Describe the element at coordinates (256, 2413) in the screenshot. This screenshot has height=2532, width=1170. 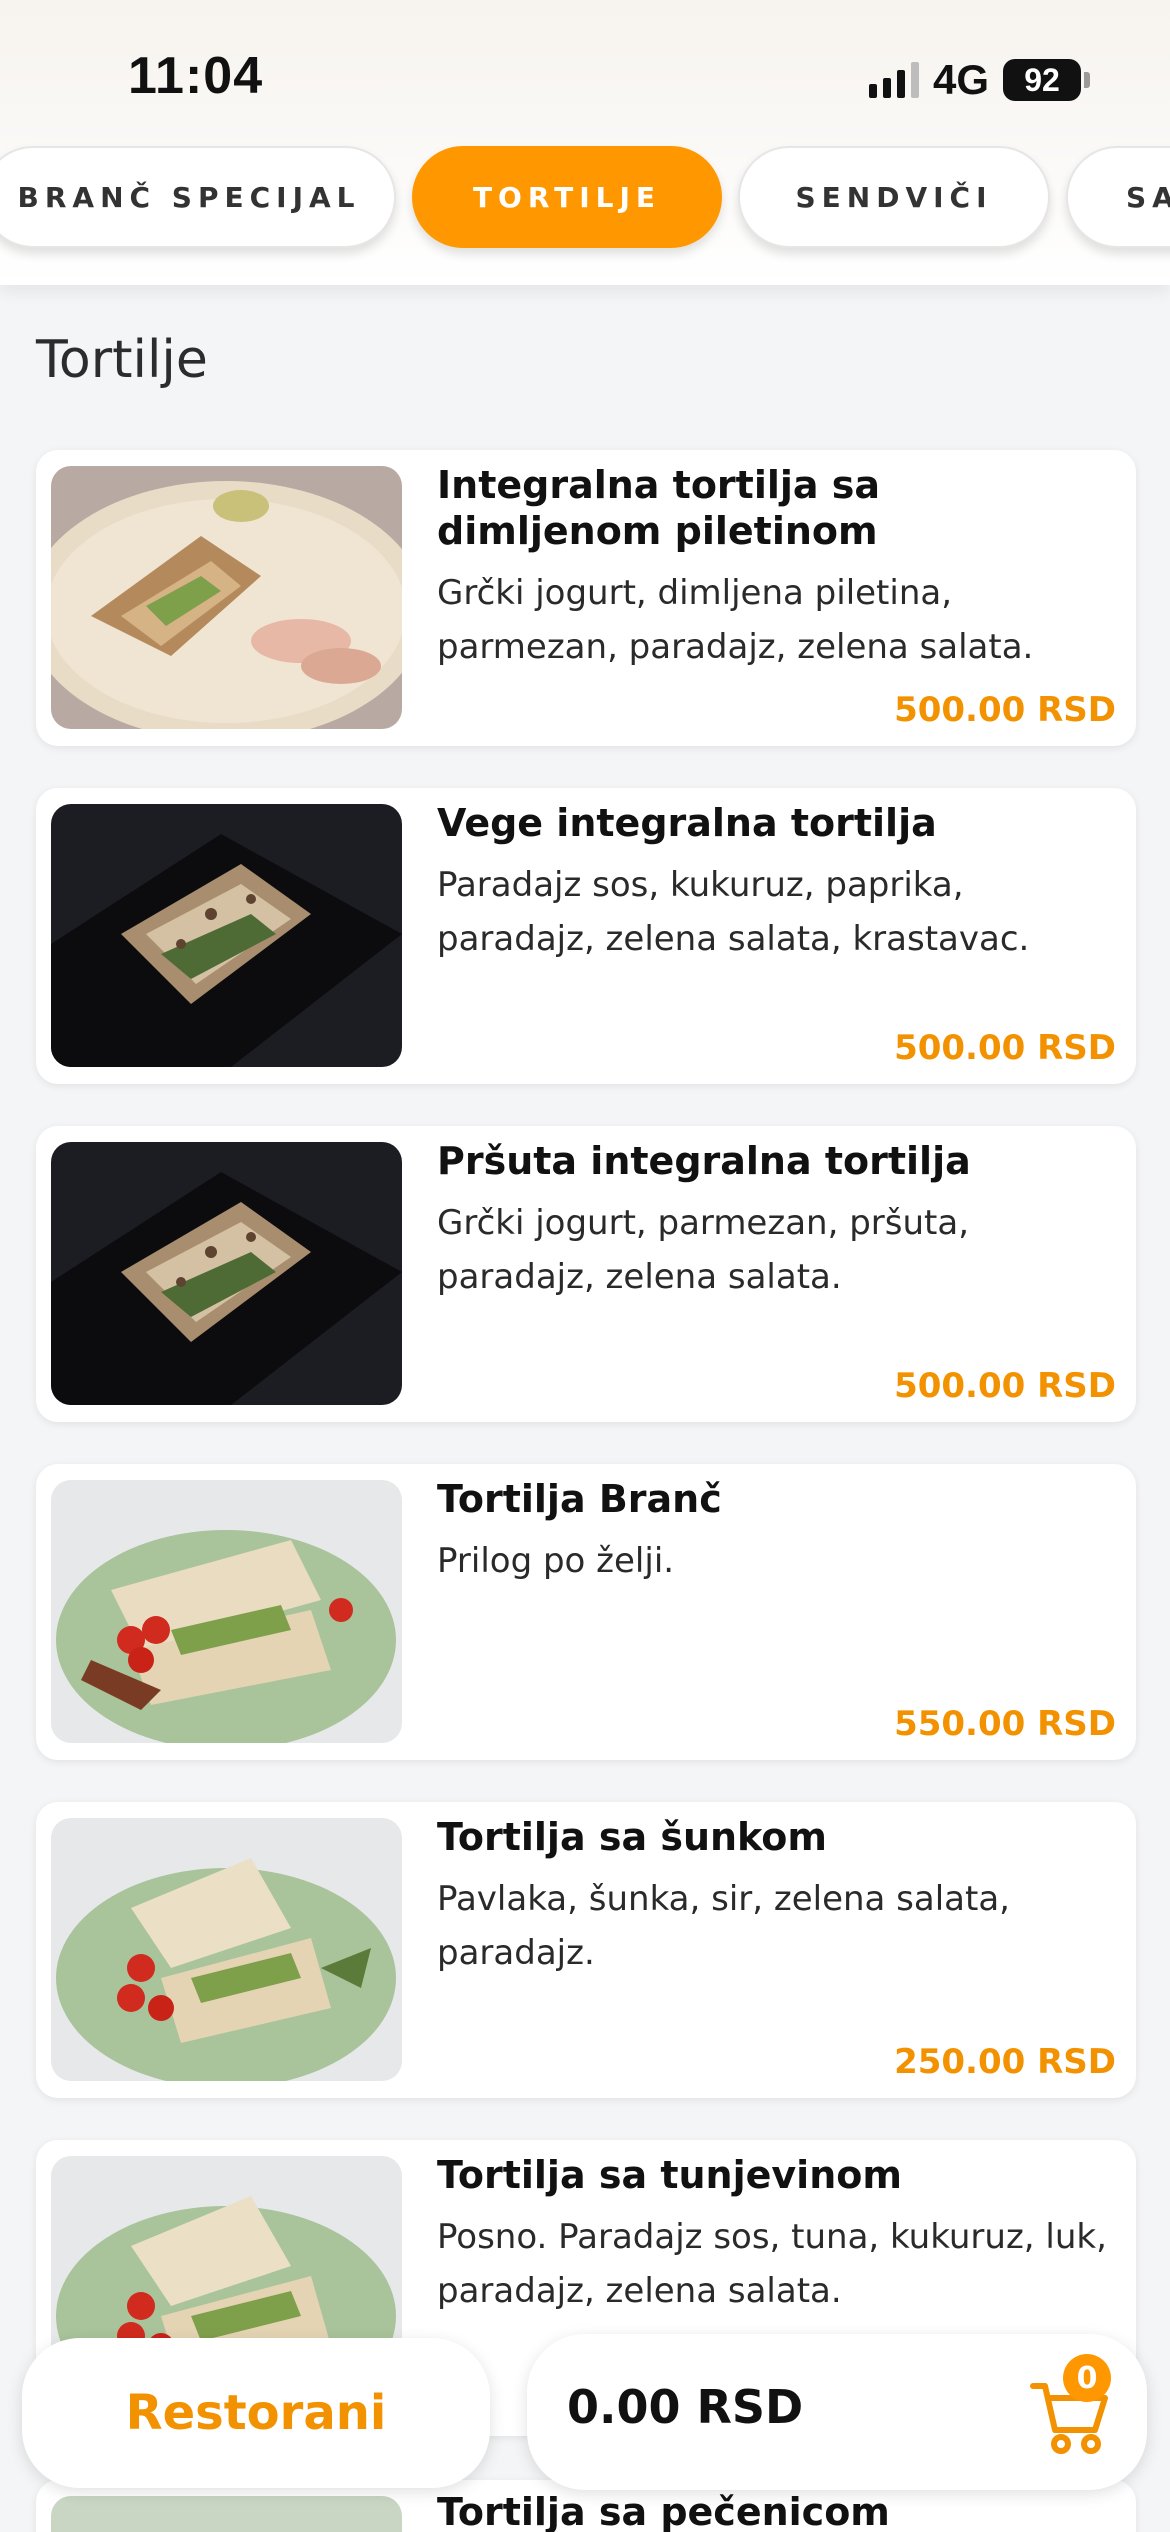
I see `restaurants-button: Restorani` at that location.